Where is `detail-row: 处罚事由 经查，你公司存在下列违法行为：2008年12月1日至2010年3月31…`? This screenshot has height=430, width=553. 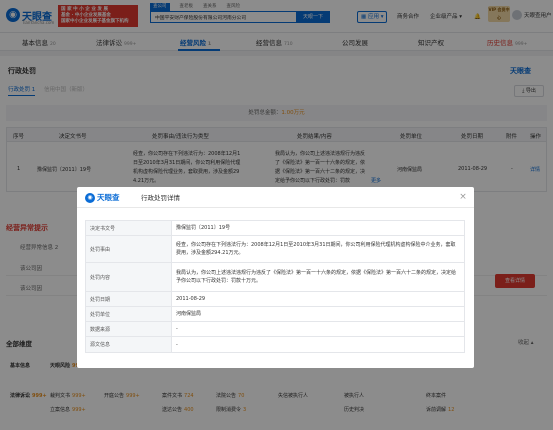 detail-row: 处罚事由 经查，你公司存在下列违法行为：2008年12月1日至2010年3月31… is located at coordinates (275, 249).